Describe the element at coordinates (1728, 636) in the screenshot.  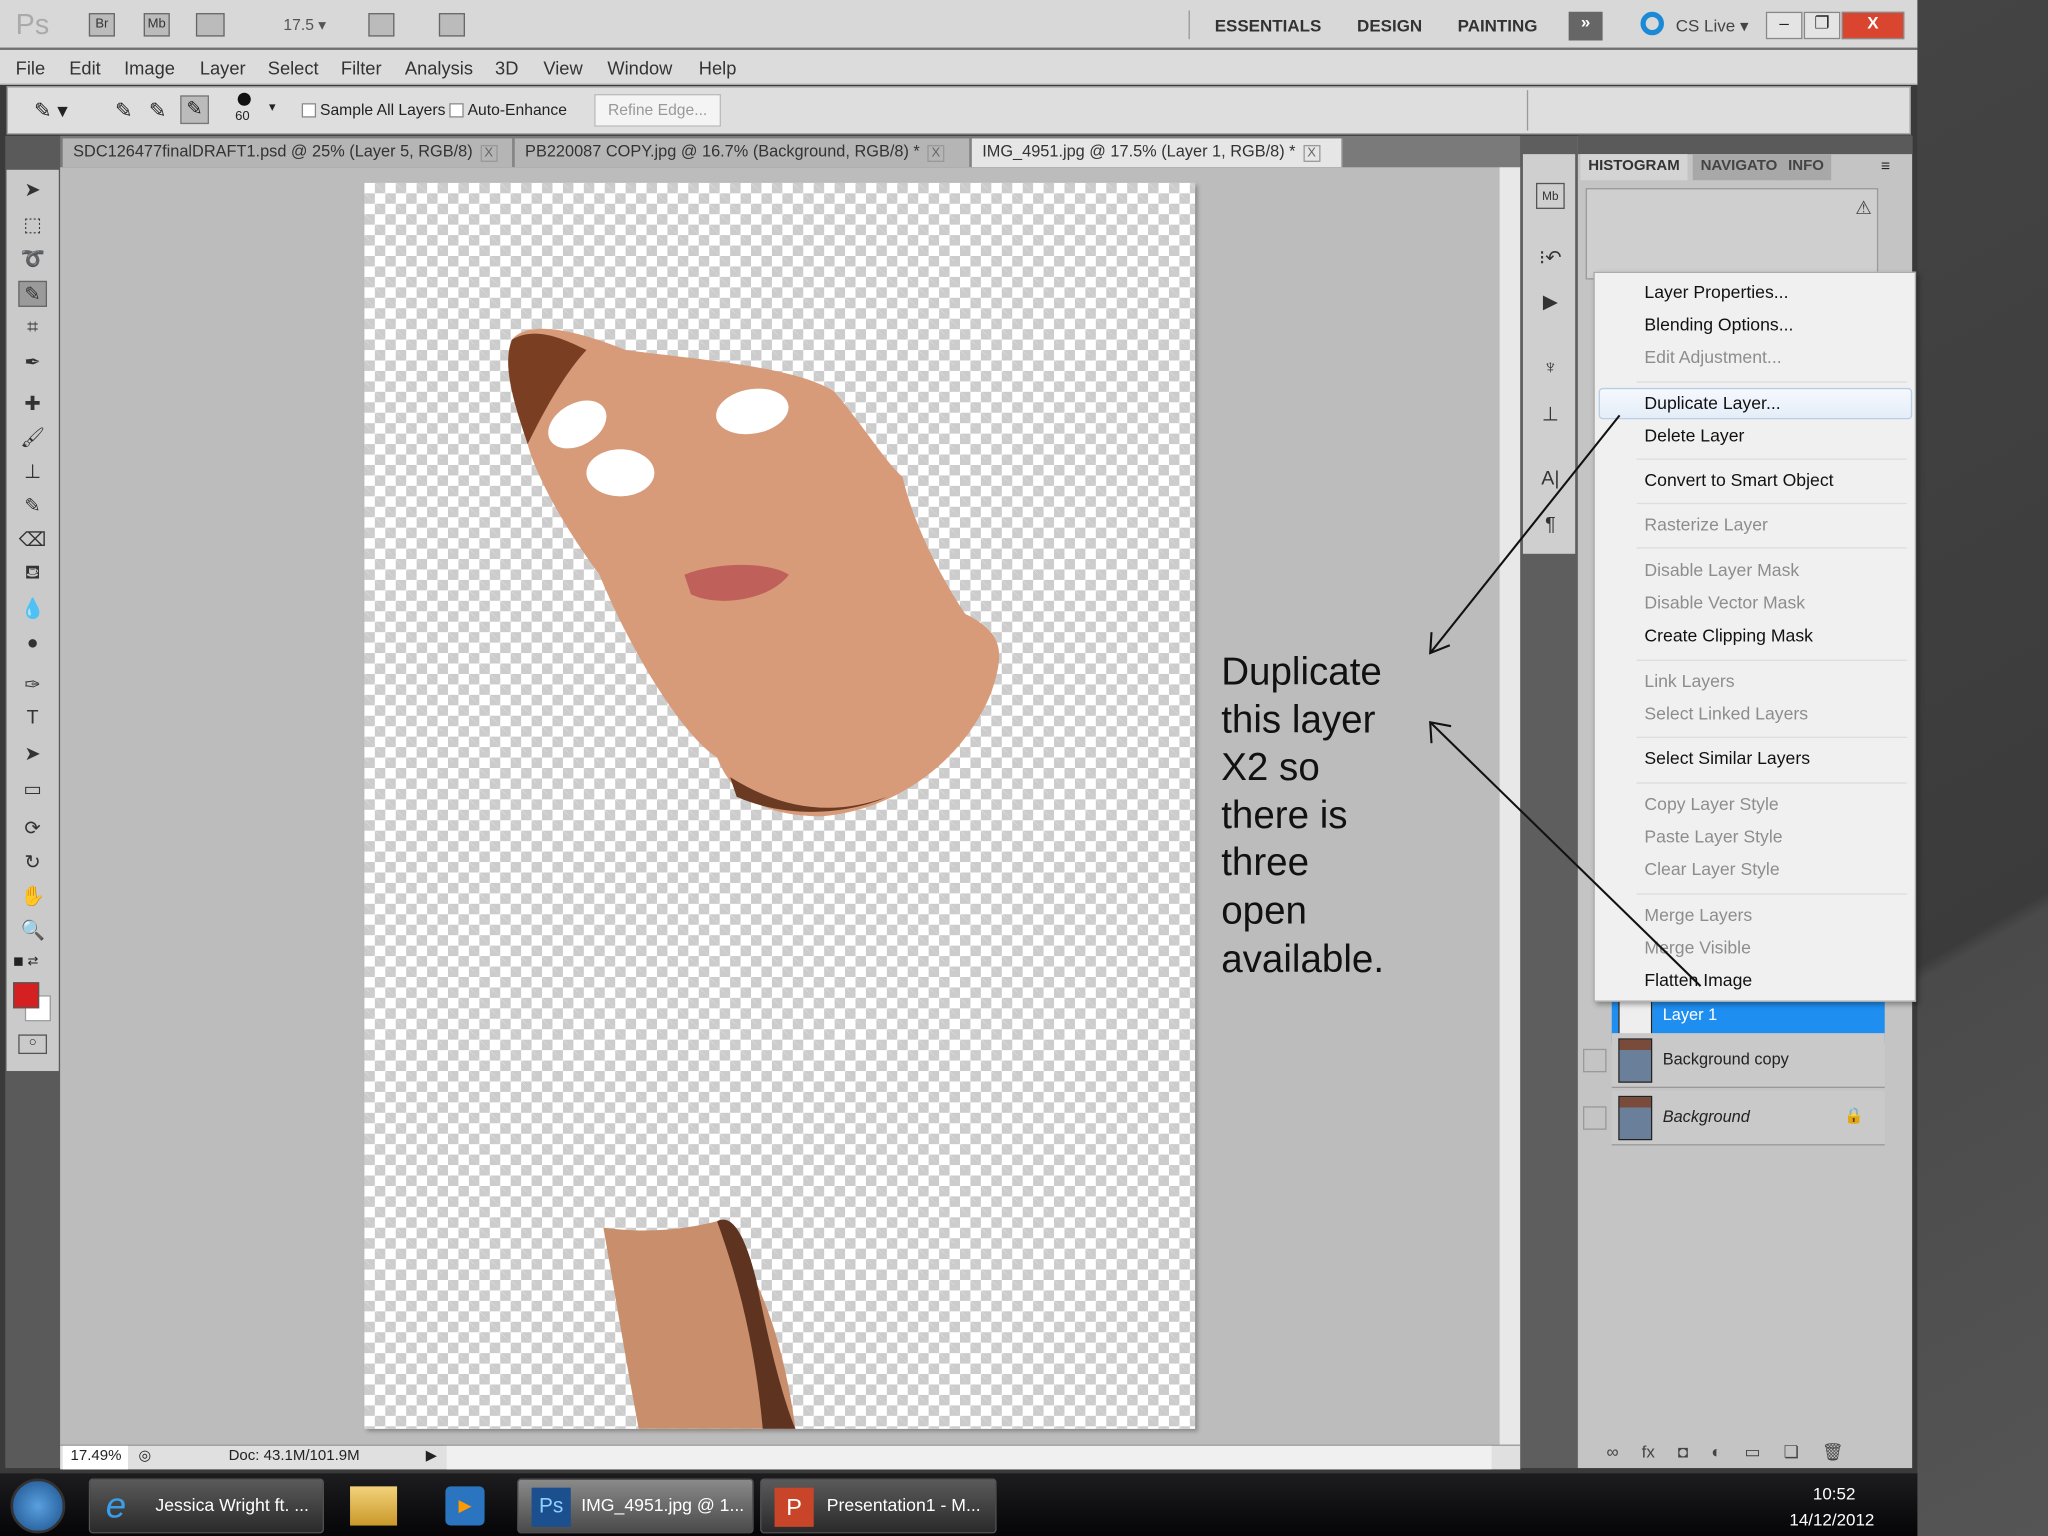
I see `menu-item-create-clipping-mask: Create Clipping Mask` at that location.